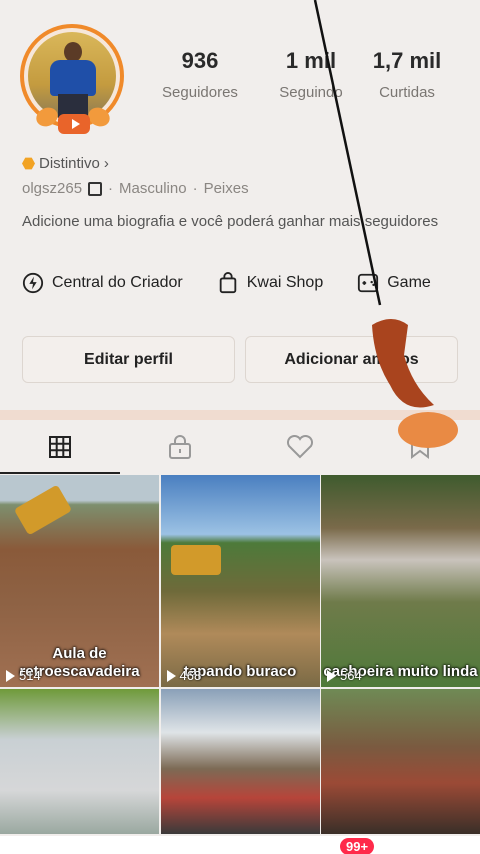  I want to click on lock-icon, so click(180, 447).